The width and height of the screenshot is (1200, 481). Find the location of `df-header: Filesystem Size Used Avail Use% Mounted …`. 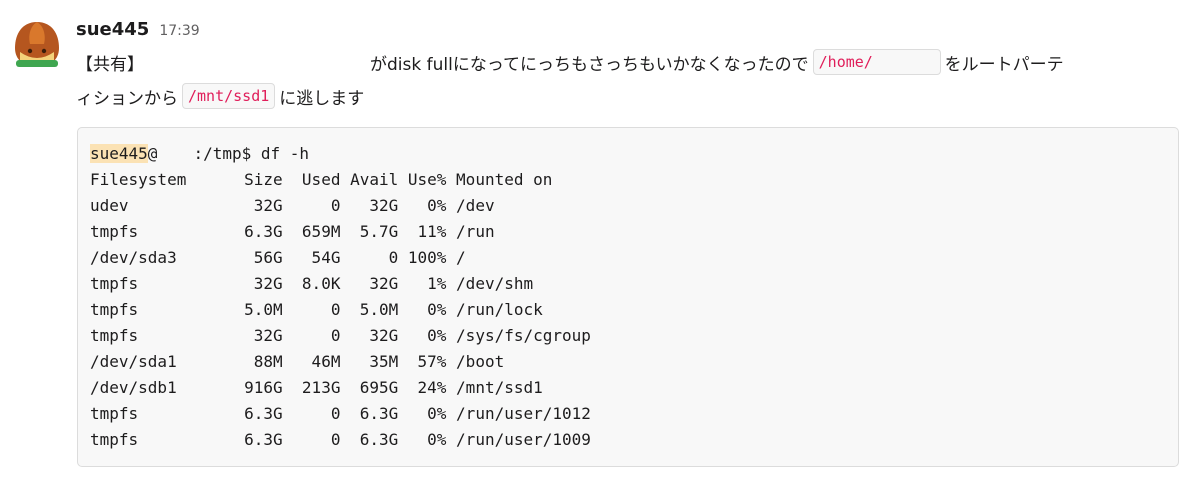

df-header: Filesystem Size Used Avail Use% Mounted … is located at coordinates (321, 179).